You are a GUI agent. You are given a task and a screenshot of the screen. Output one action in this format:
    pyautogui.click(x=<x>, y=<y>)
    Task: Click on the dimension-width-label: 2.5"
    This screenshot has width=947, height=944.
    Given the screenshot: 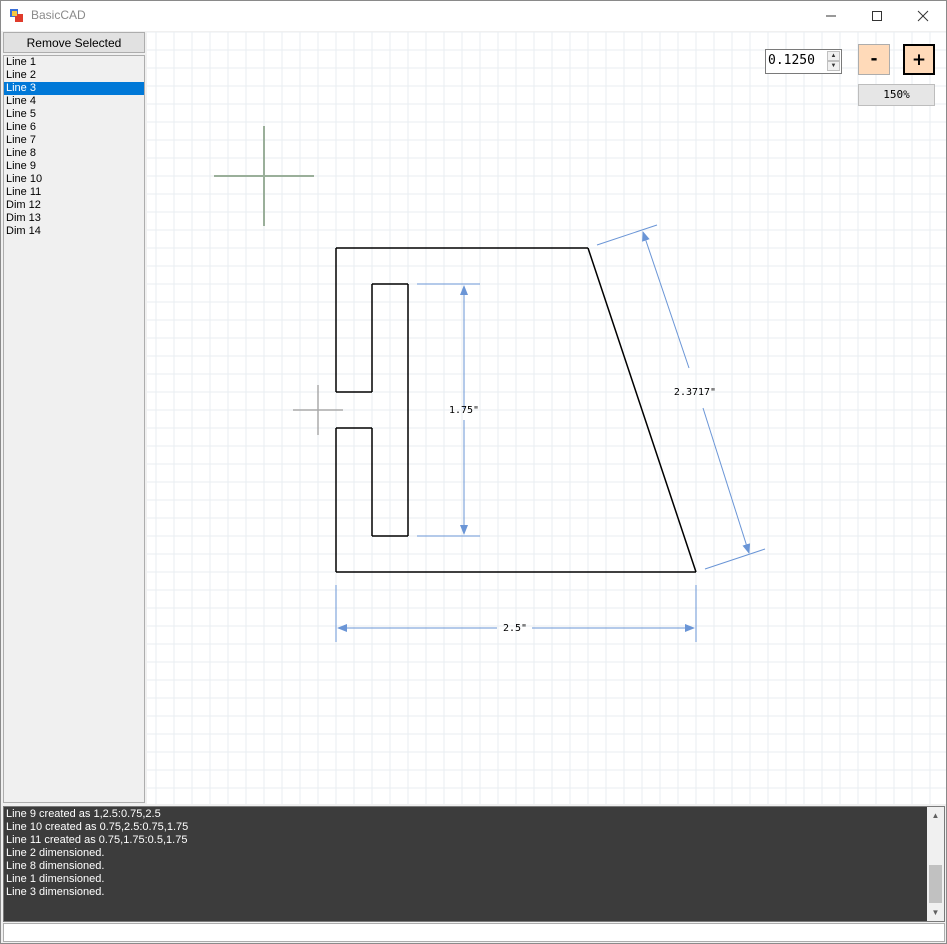 What is the action you would take?
    pyautogui.click(x=515, y=628)
    